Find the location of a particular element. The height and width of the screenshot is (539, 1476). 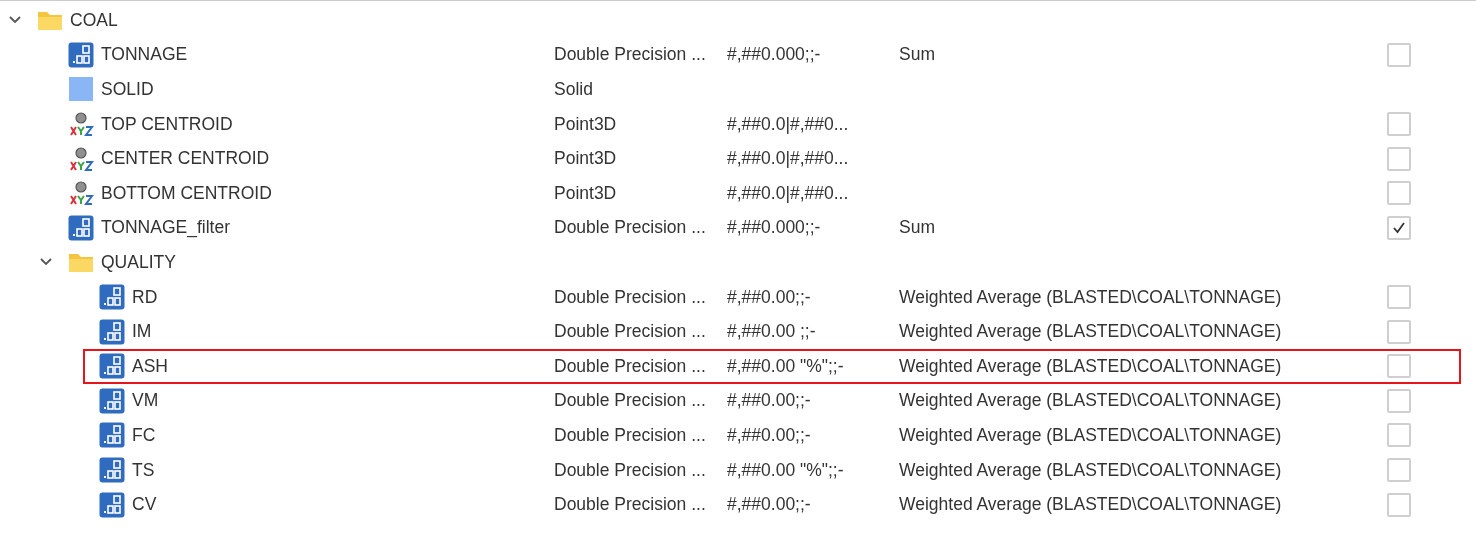

field-name: CENTER CENTROID is located at coordinates (185, 159).